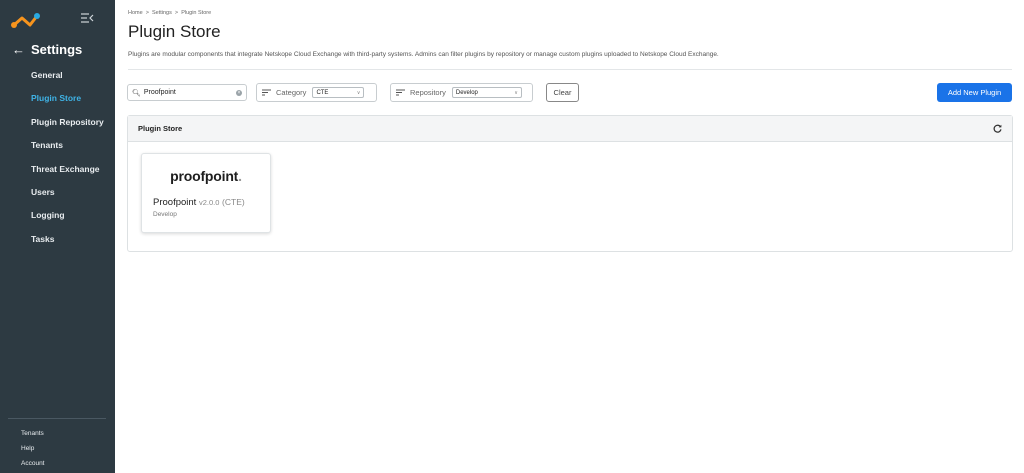  Describe the element at coordinates (165, 214) in the screenshot. I see `plugin-repository: Develop` at that location.